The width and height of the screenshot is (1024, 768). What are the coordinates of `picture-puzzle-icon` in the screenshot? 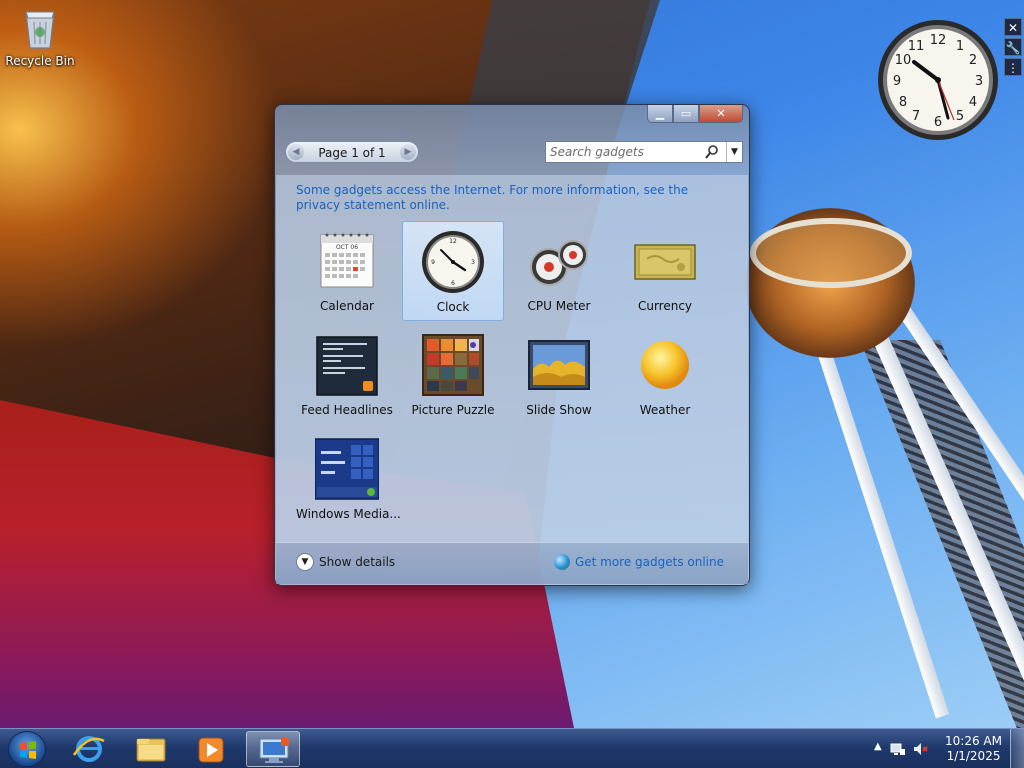 It's located at (453, 365).